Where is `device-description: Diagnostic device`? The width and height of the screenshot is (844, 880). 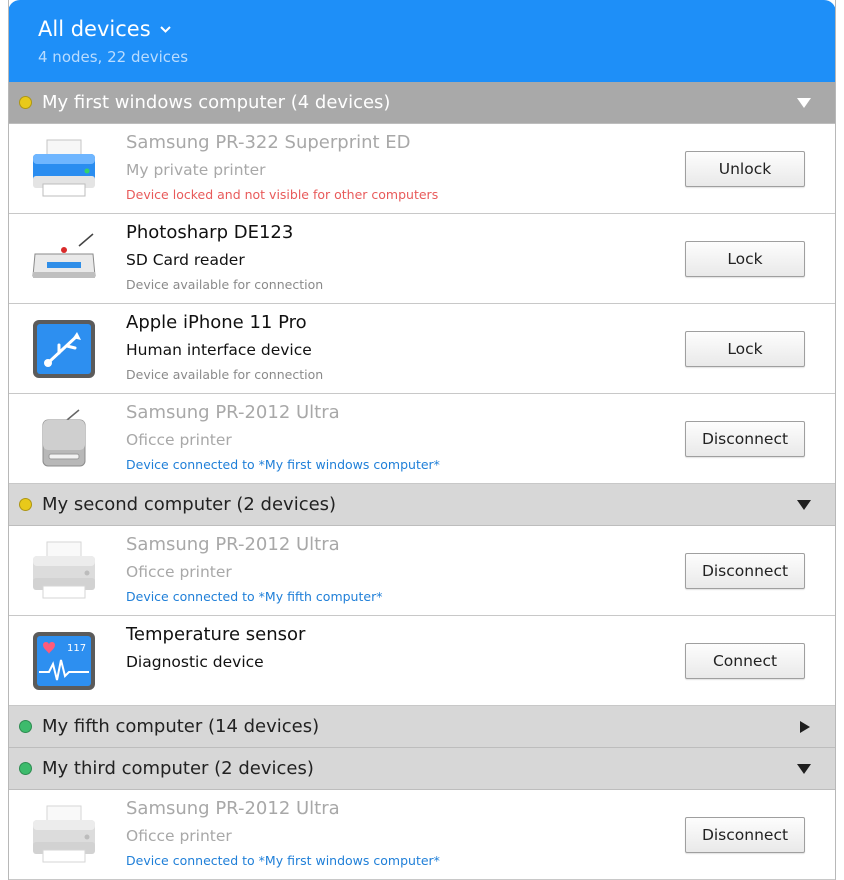
device-description: Diagnostic device is located at coordinates (195, 662).